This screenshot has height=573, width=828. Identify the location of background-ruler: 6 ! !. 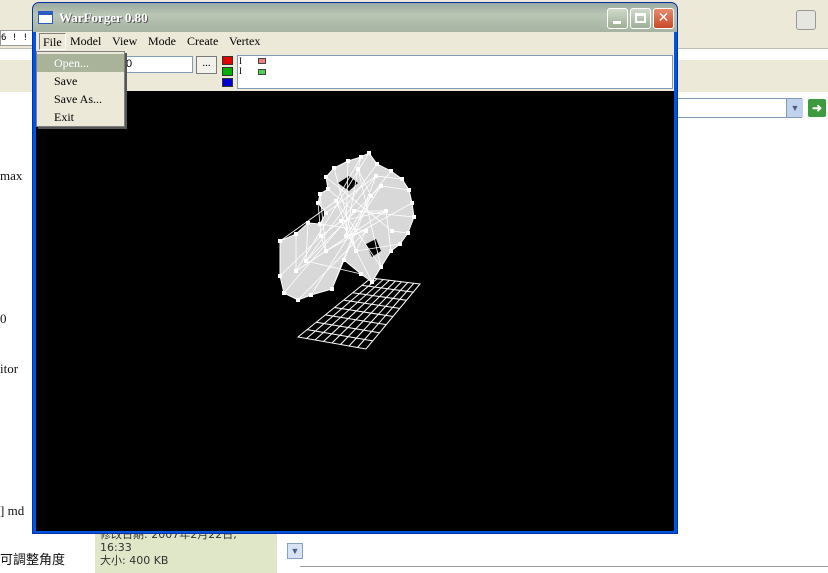
(18, 38).